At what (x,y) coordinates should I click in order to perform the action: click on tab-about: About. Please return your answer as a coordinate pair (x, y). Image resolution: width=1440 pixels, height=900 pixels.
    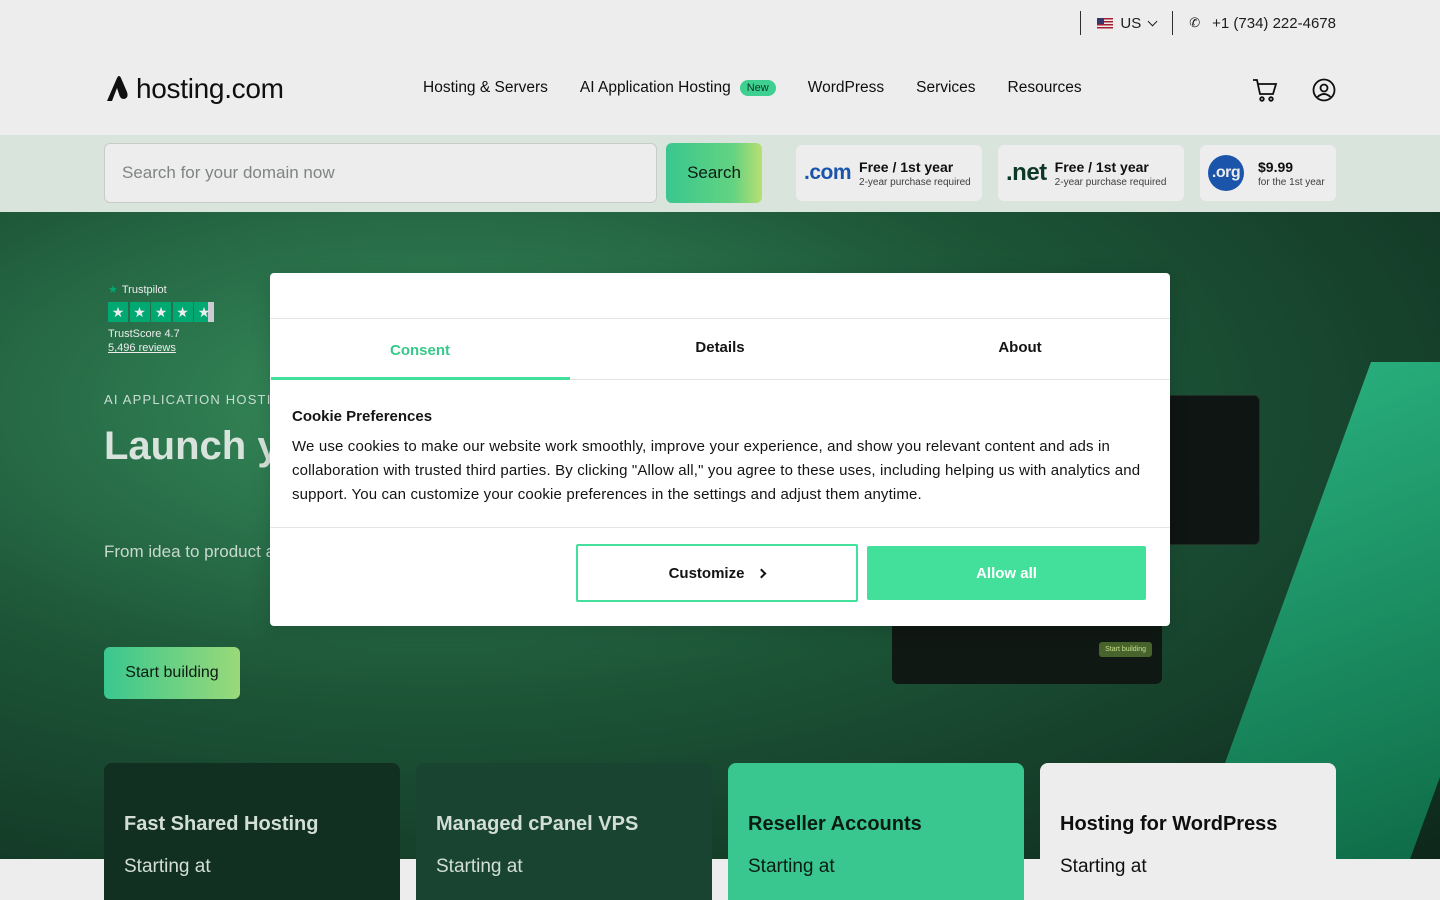
    Looking at the image, I should click on (1020, 349).